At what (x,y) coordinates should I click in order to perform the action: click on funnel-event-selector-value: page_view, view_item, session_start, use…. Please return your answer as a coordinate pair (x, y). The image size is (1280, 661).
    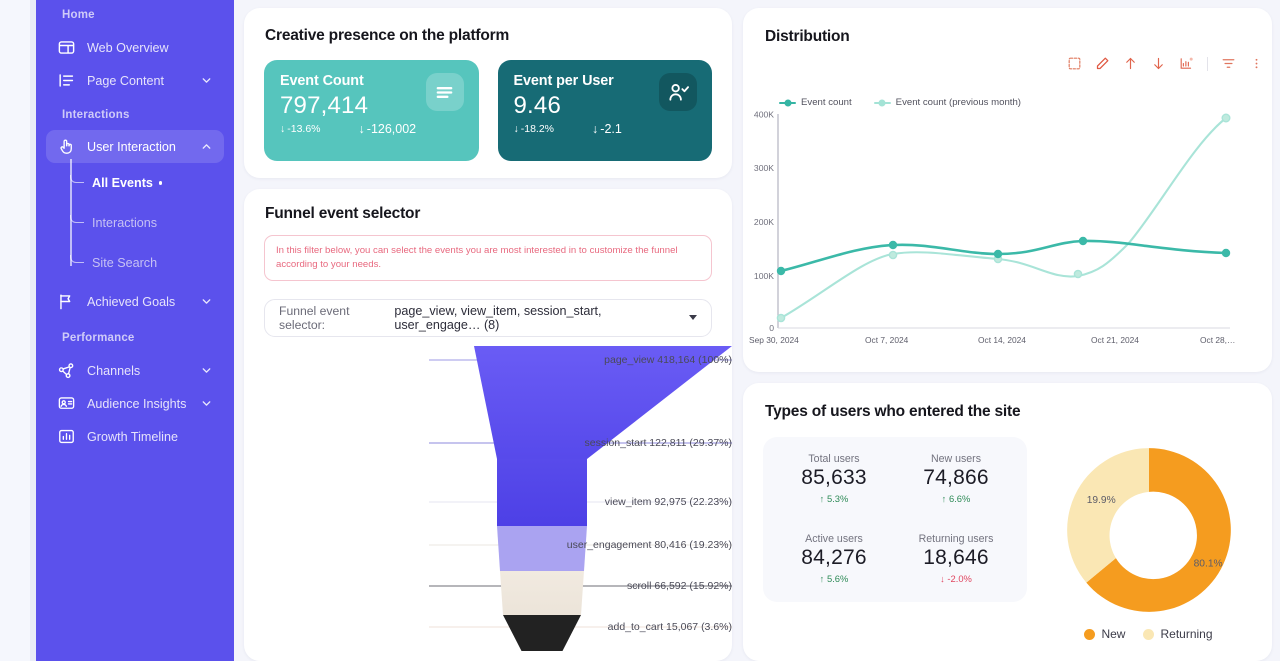
    Looking at the image, I should click on (498, 317).